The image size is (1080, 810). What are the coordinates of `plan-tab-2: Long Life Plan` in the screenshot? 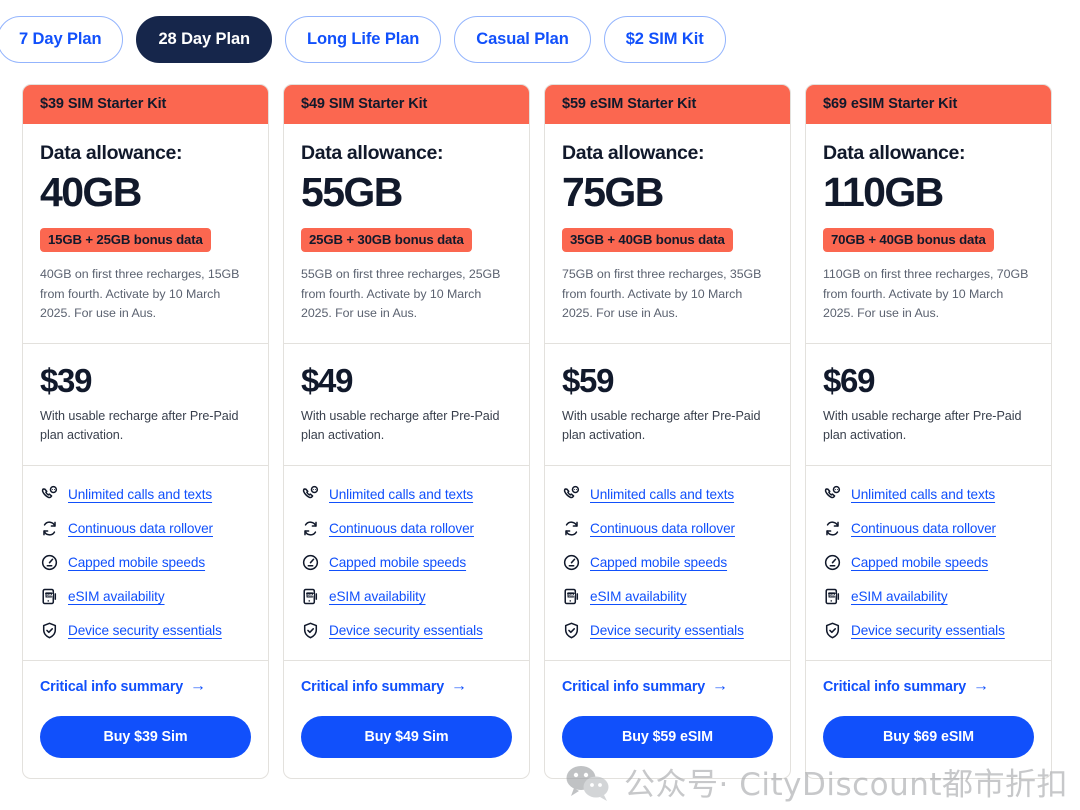 It's located at (363, 39).